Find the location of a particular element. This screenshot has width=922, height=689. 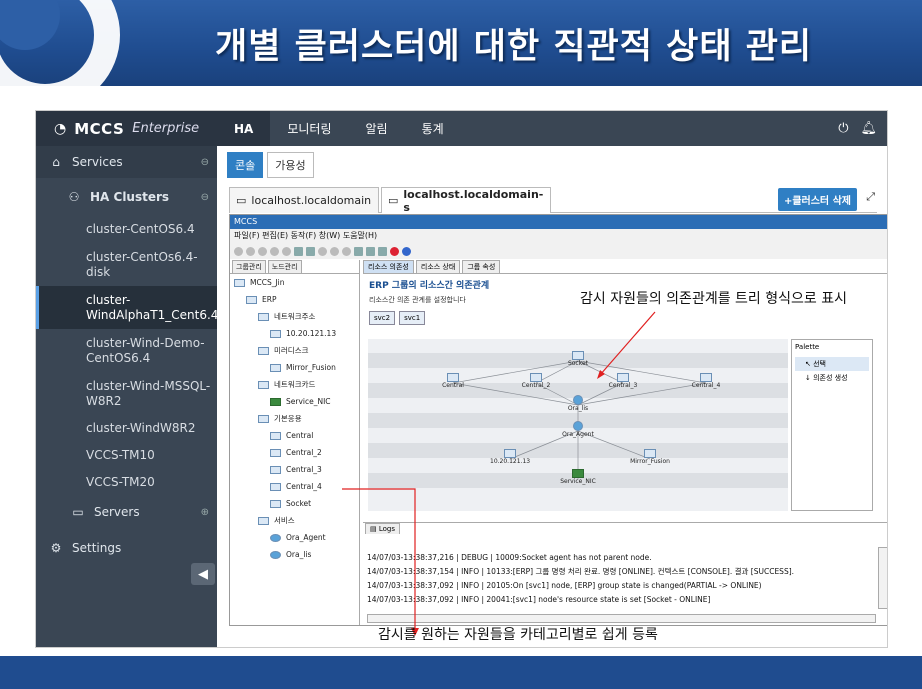

graph-node-label: Ora_lis is located at coordinates (578, 408).